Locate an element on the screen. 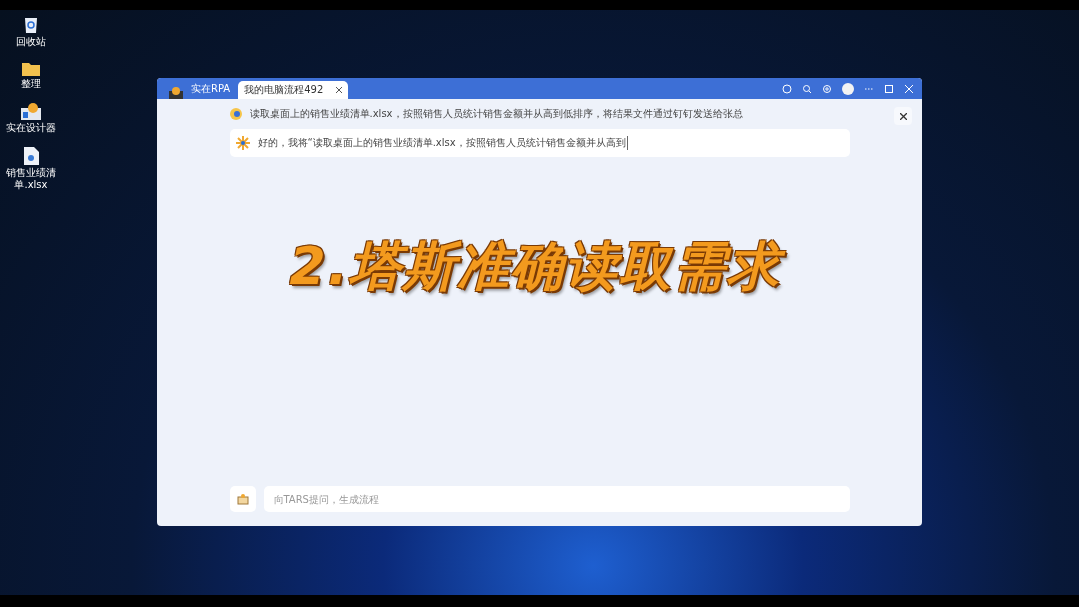  desktop-icon-label: 整理 is located at coordinates (31, 83).